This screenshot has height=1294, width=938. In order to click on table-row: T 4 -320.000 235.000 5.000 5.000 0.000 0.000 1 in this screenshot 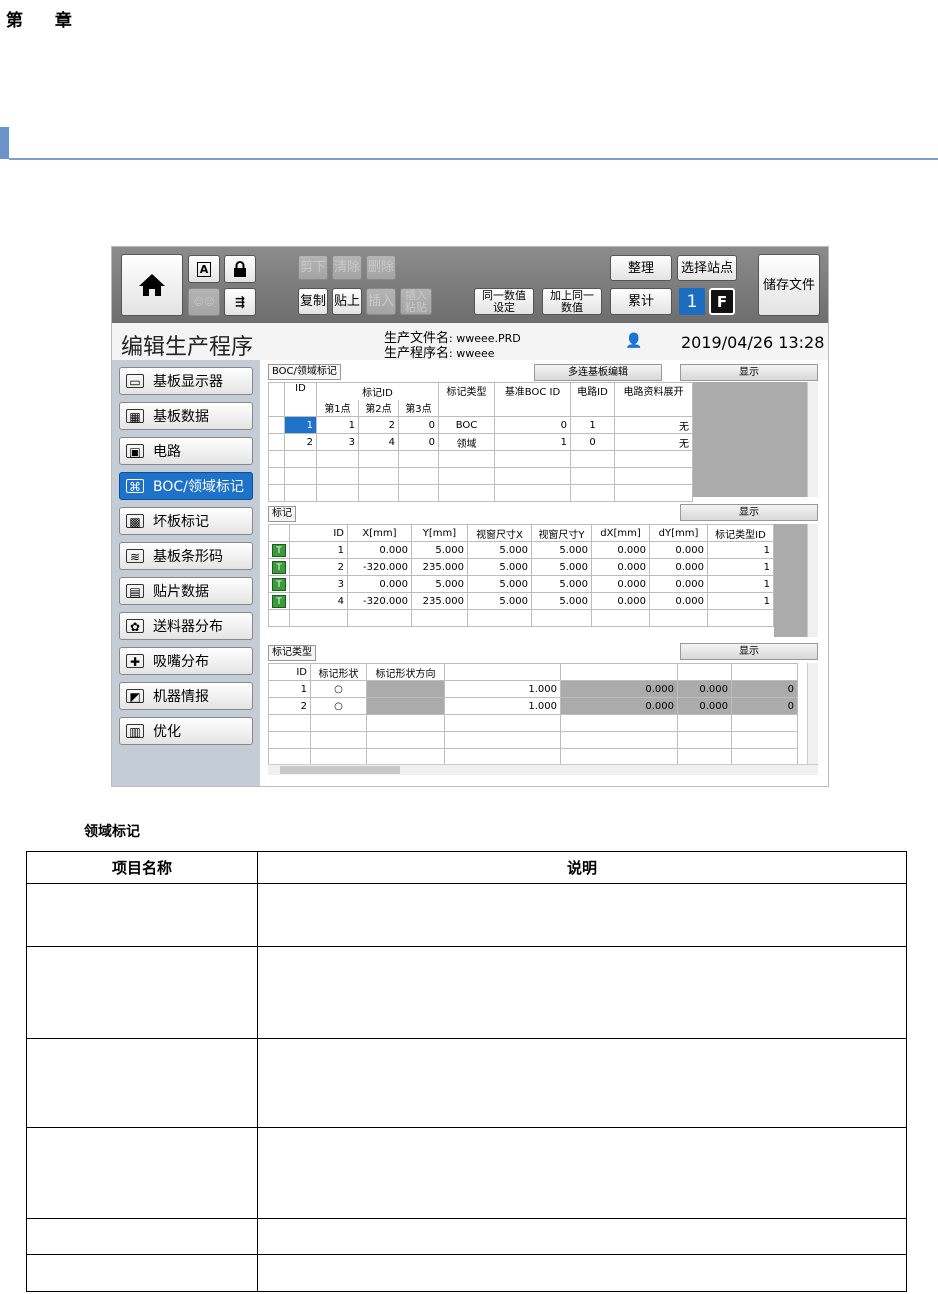, I will do `click(521, 601)`.